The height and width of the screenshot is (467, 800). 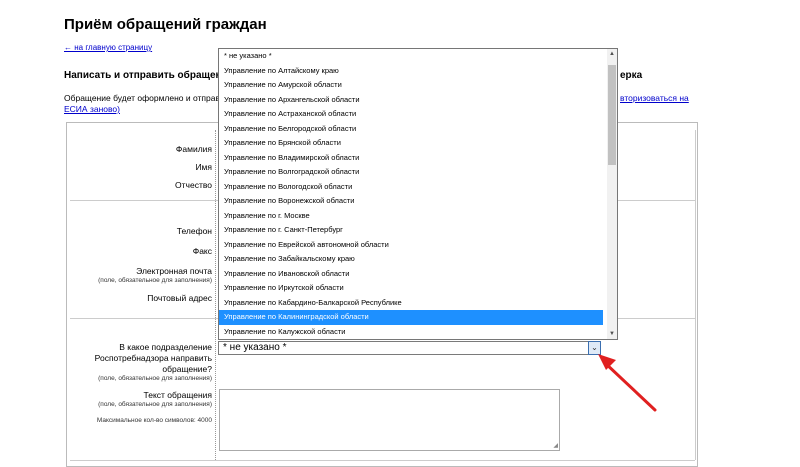 I want to click on scroll-down-icon: ▼, so click(x=612, y=334).